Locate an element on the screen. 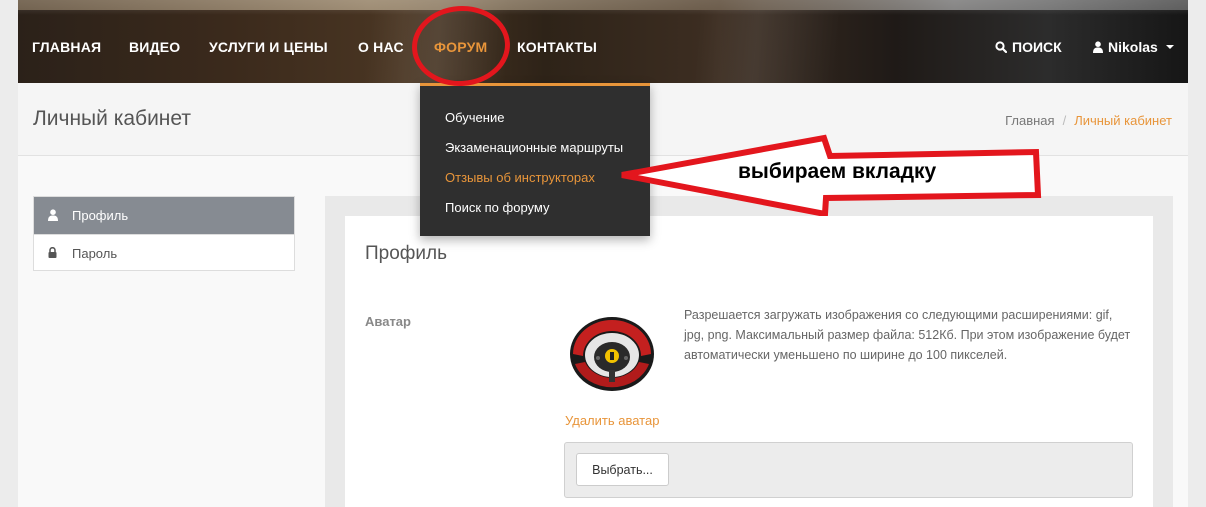 Image resolution: width=1206 pixels, height=507 pixels. user-menu: Nikolas is located at coordinates (1133, 47).